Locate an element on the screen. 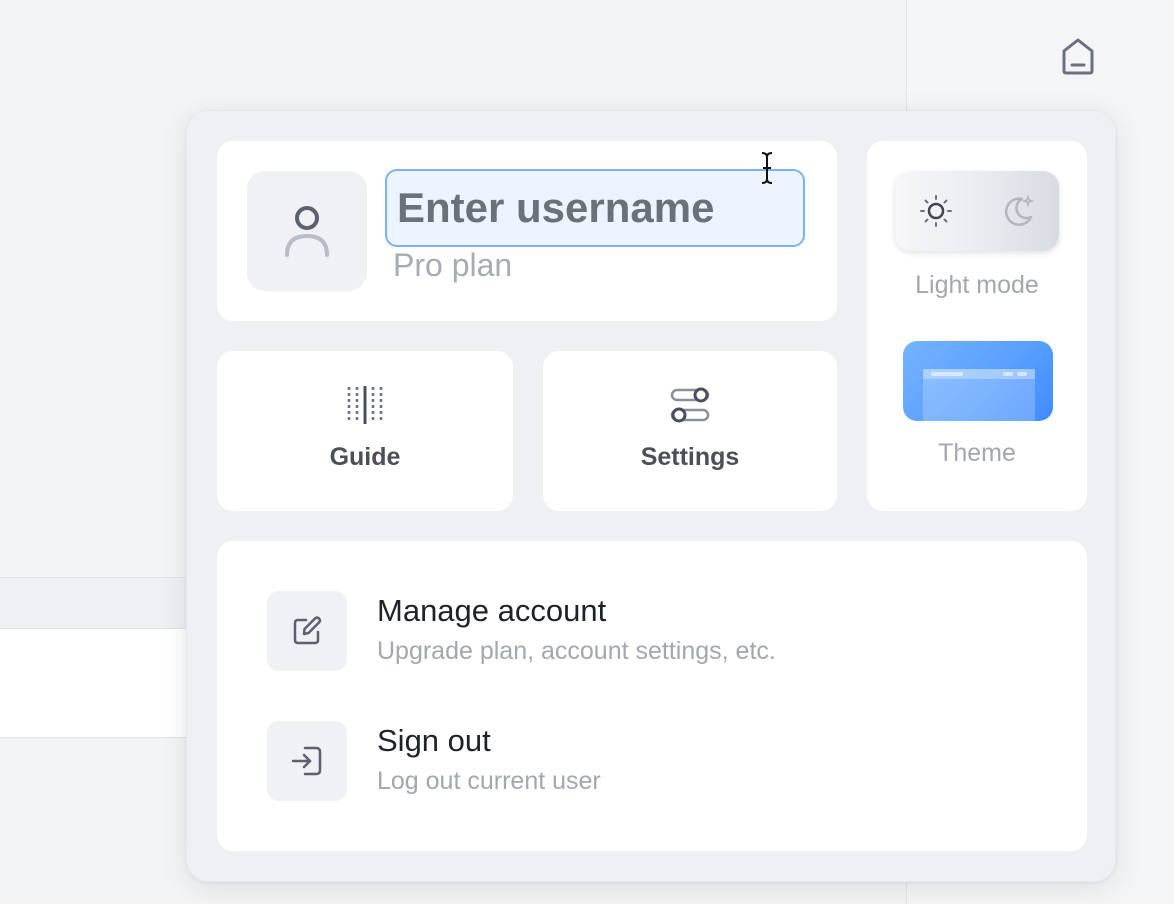 The width and height of the screenshot is (1174, 904). edit-icon-box is located at coordinates (307, 631).